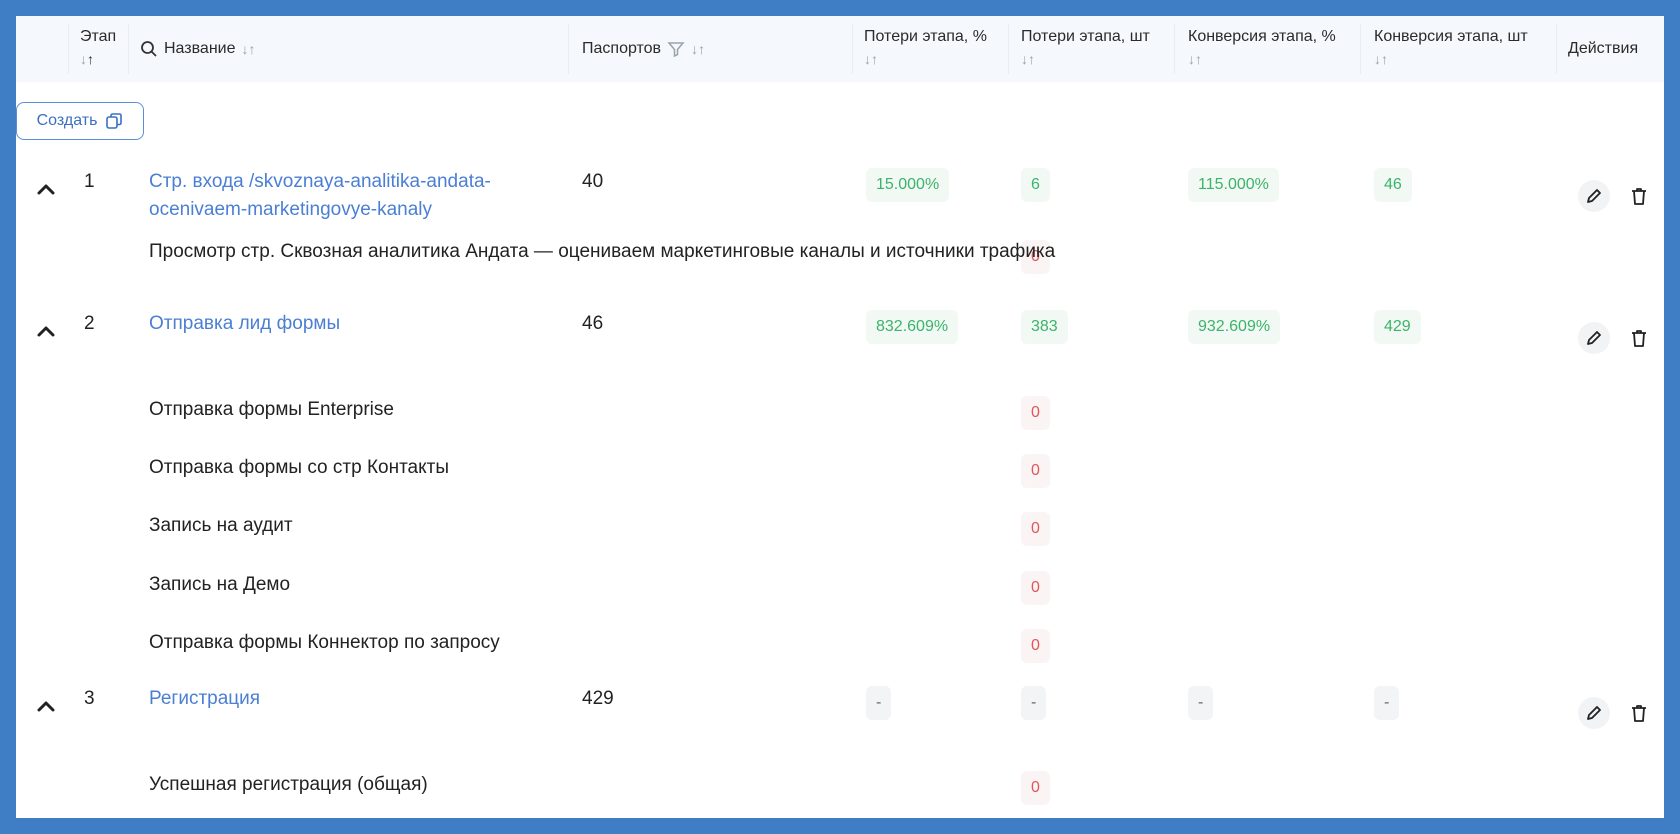 The width and height of the screenshot is (1680, 834). Describe the element at coordinates (89, 698) in the screenshot. I see `stage-number: 3` at that location.